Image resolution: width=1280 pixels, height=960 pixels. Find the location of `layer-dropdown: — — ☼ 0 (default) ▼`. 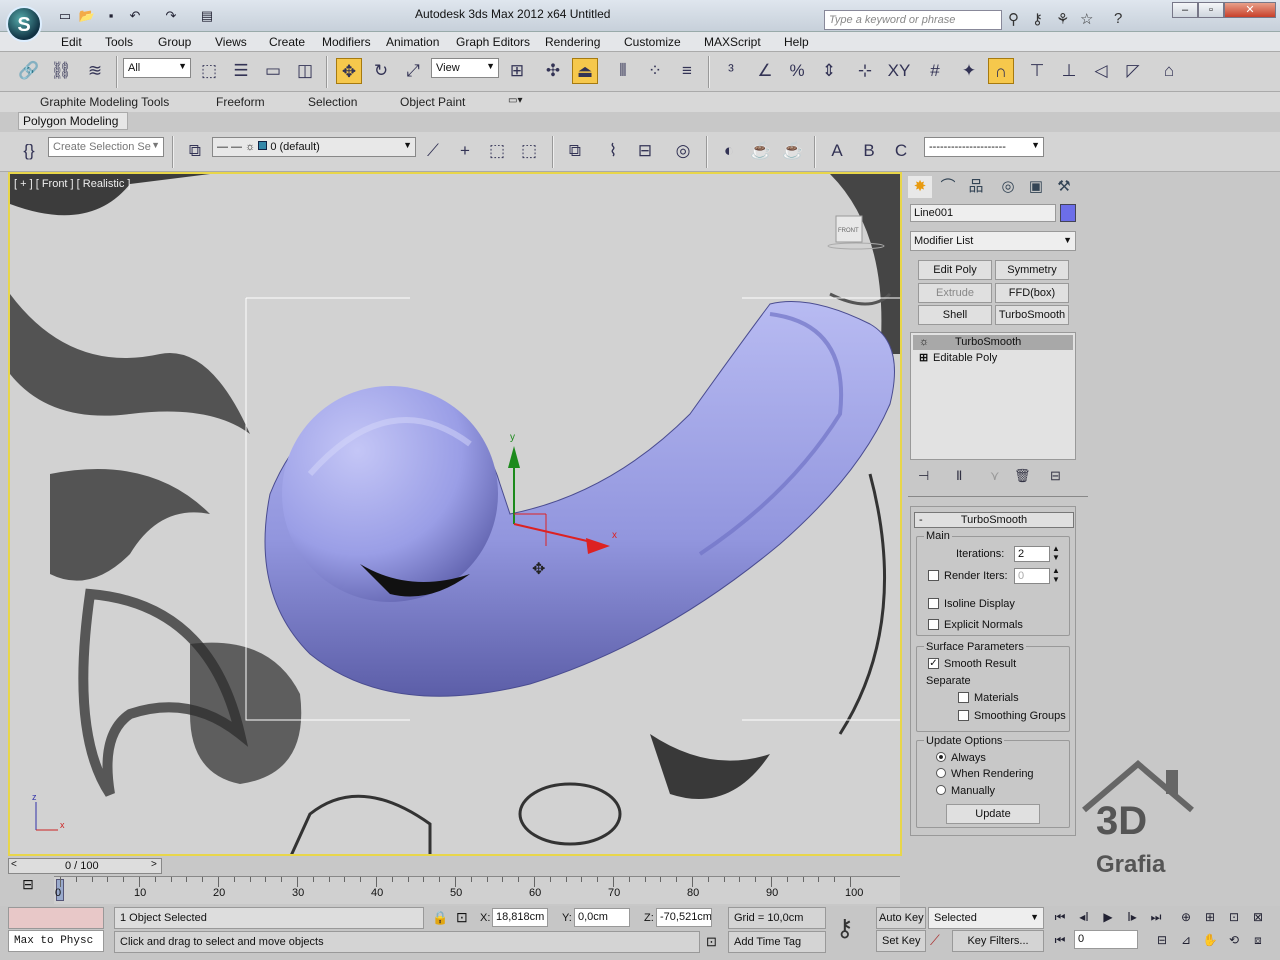

layer-dropdown: — — ☼ 0 (default) ▼ is located at coordinates (314, 147).